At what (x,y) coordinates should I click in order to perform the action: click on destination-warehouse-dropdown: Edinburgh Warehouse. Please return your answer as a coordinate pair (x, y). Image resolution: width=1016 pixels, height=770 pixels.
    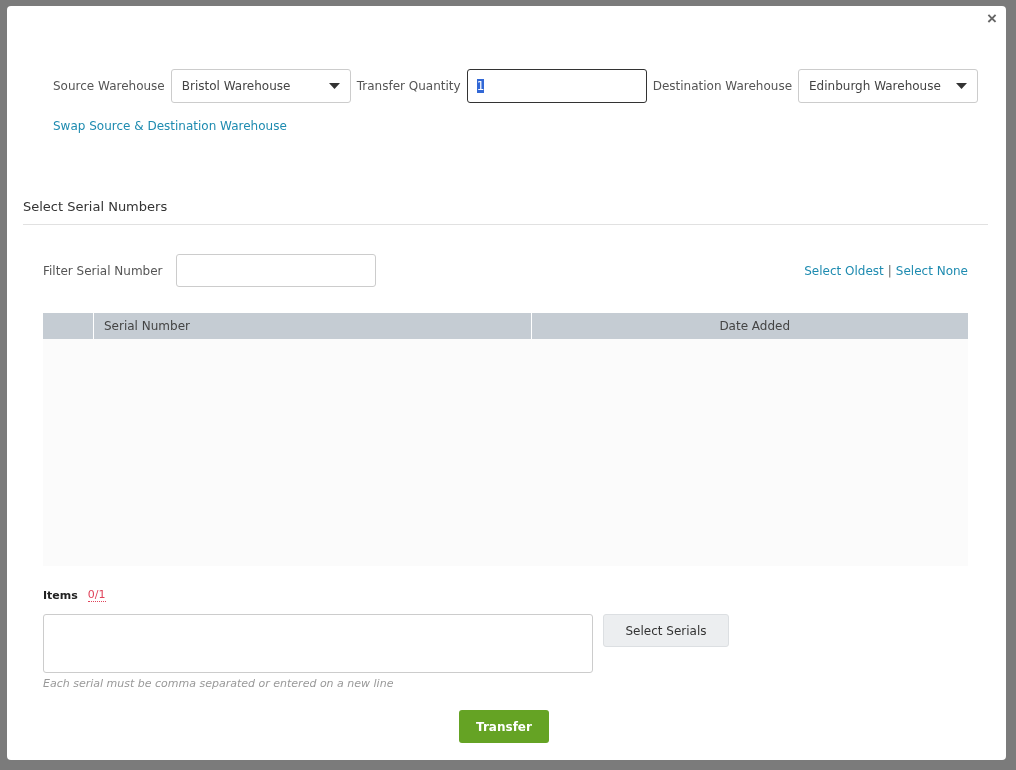
    Looking at the image, I should click on (888, 86).